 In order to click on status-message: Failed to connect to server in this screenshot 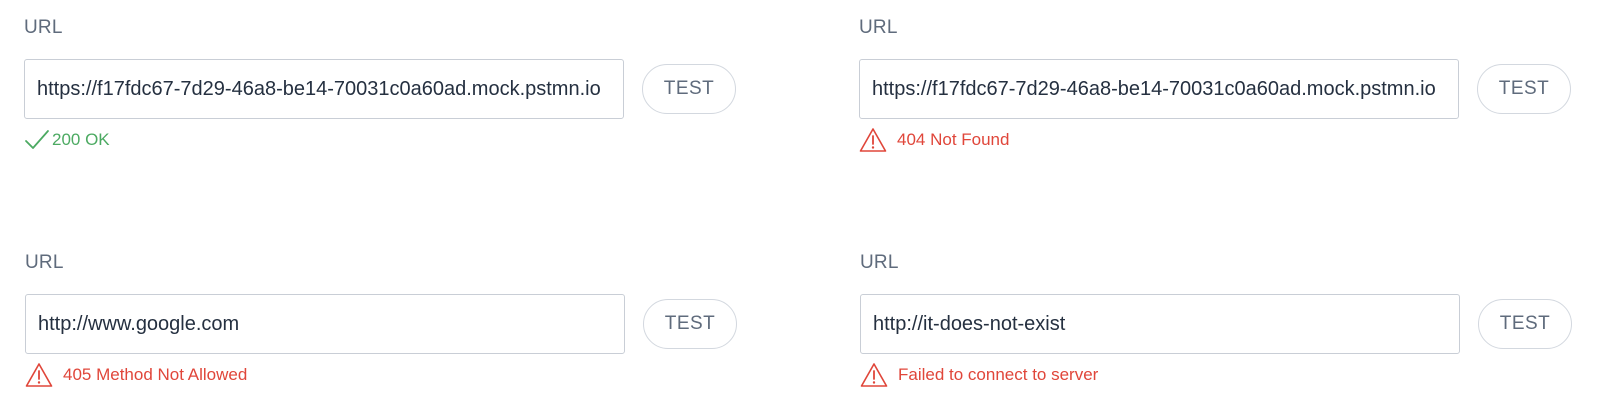, I will do `click(979, 375)`.